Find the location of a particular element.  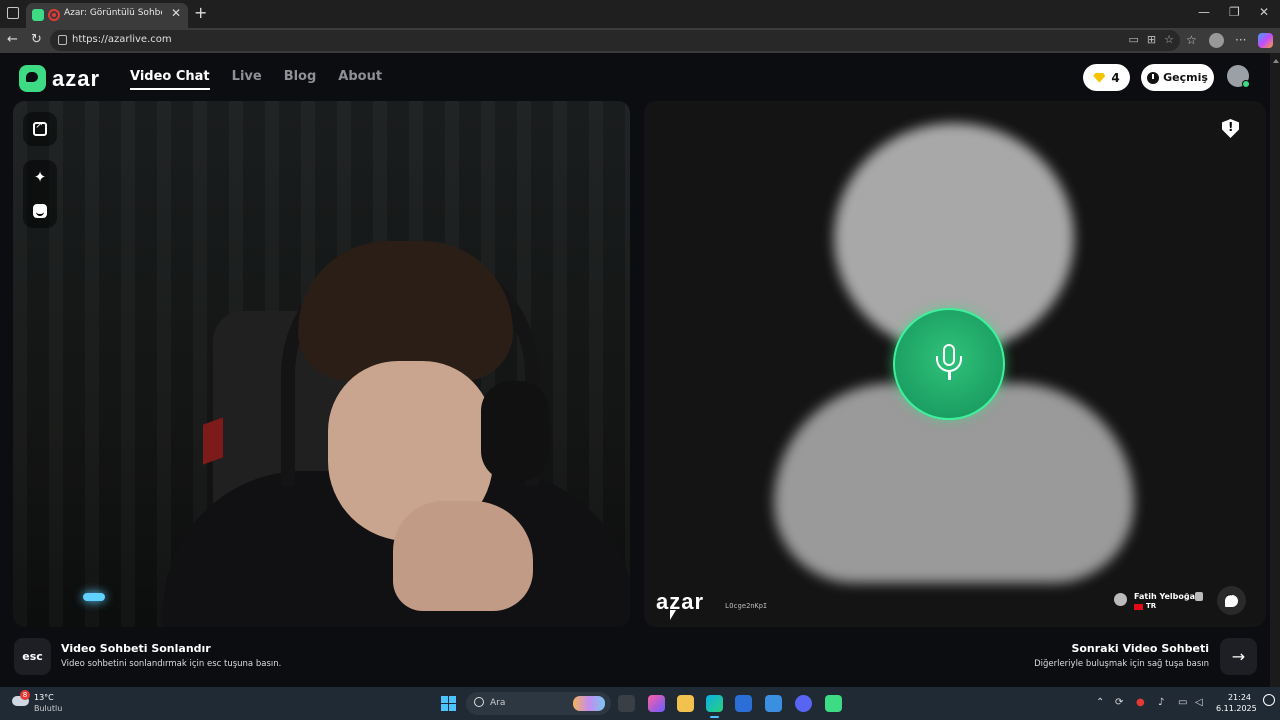

browser-tab-bar: Azar: Görüntülü Sohbet, Yeni ✕ + — ❐ ✕ is located at coordinates (640, 14).